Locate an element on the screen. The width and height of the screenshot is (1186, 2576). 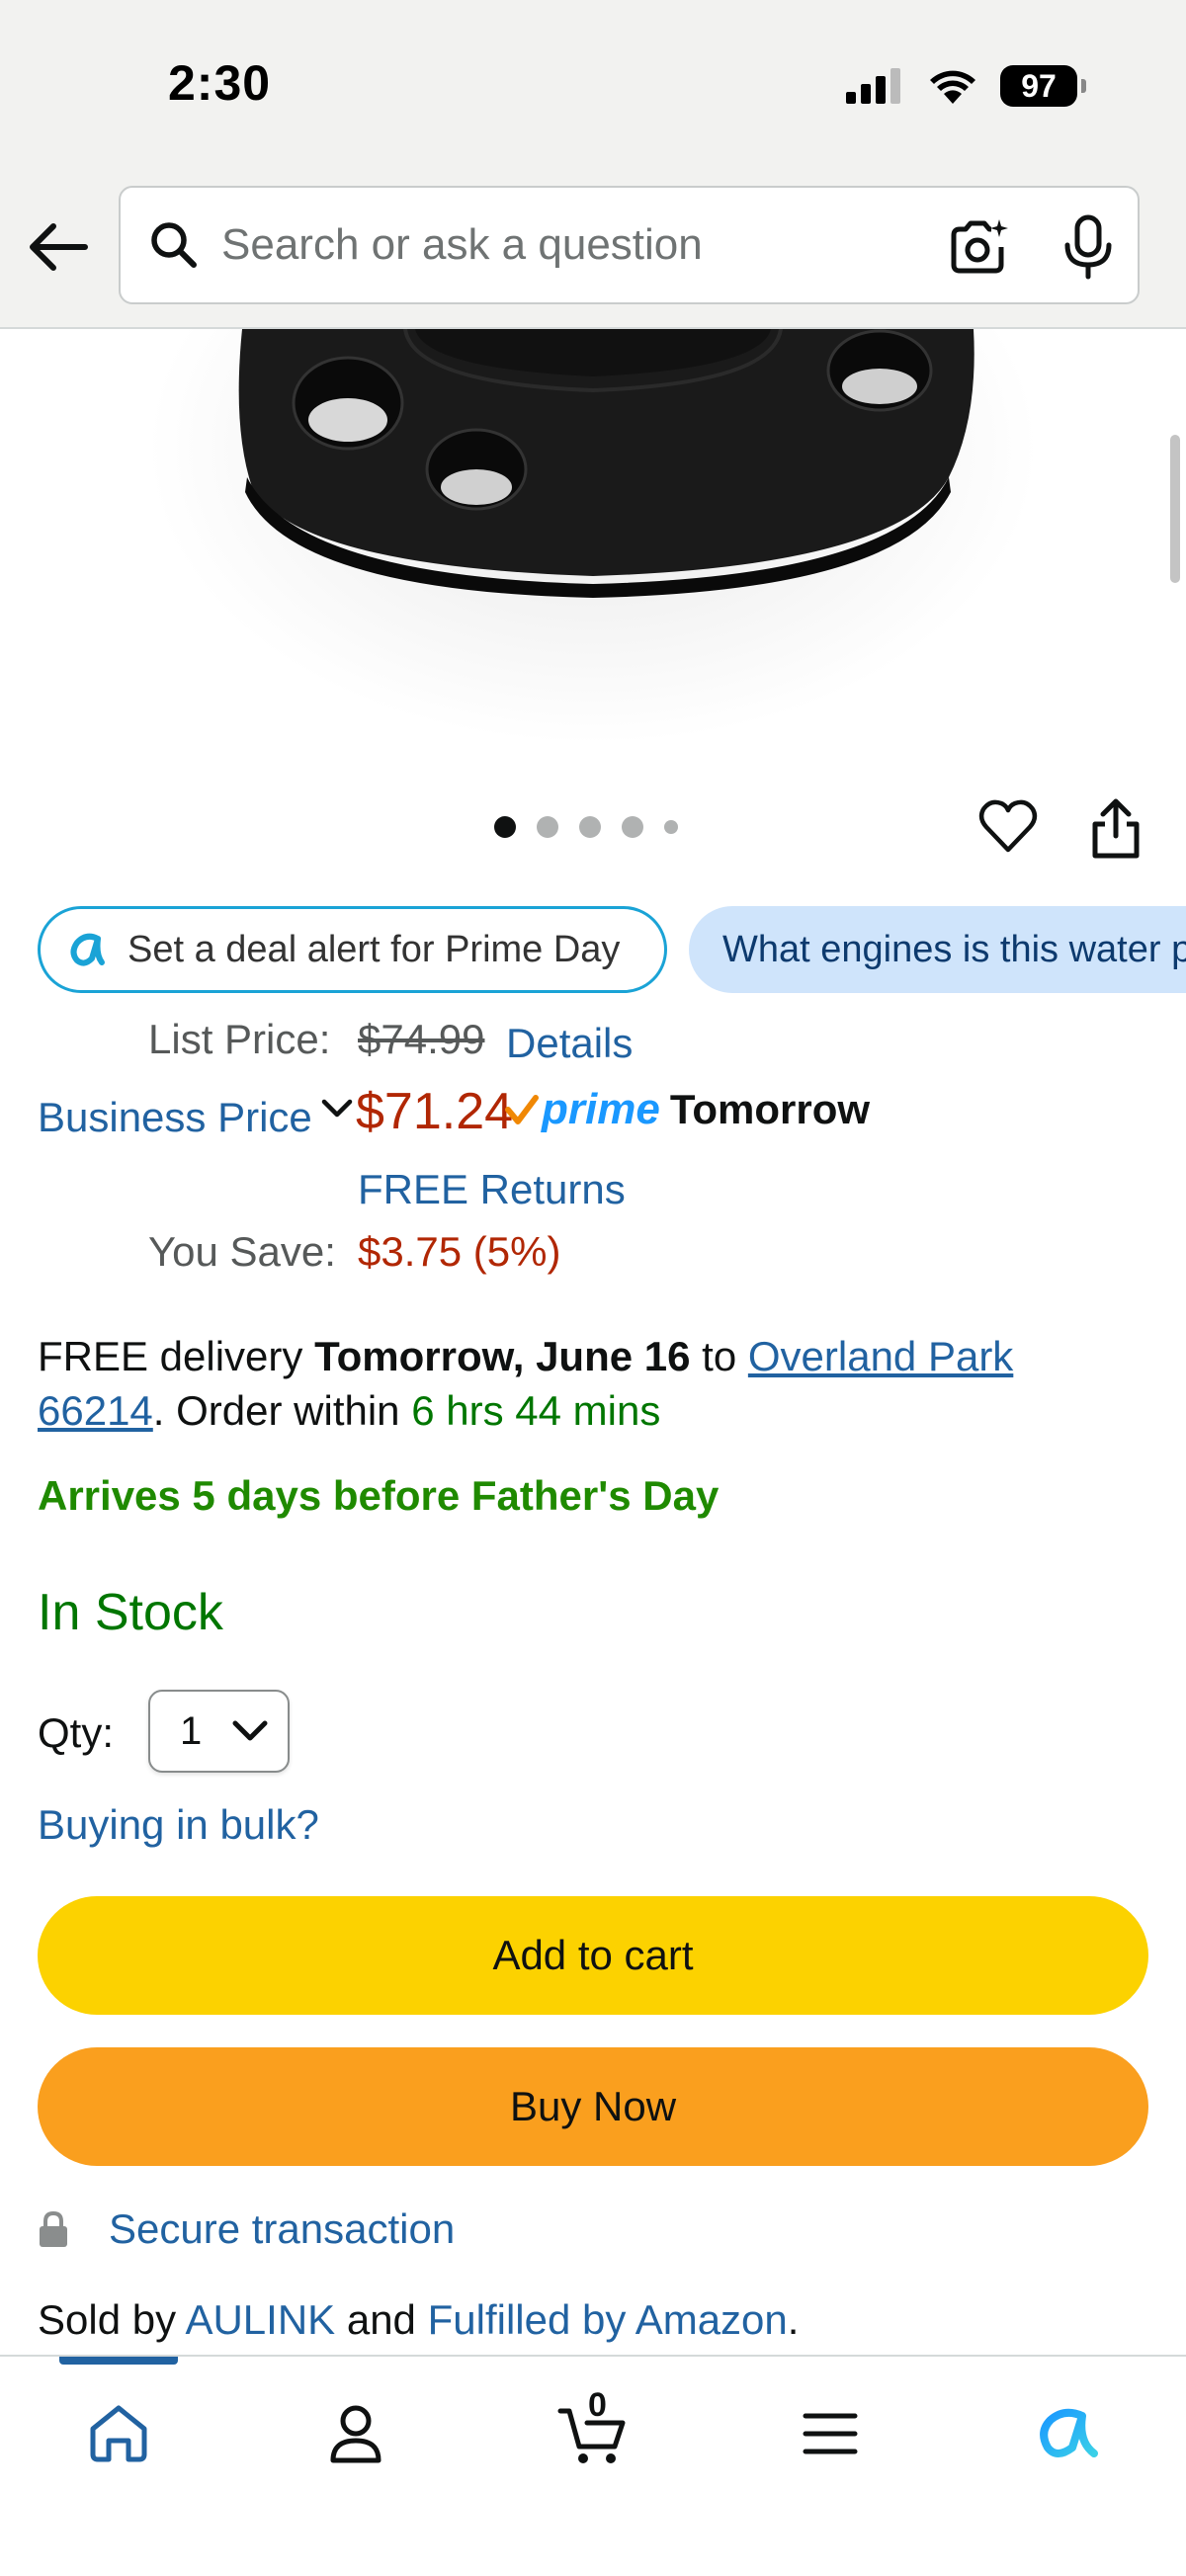
add-to-cart-button: Add to cart is located at coordinates (593, 1955).